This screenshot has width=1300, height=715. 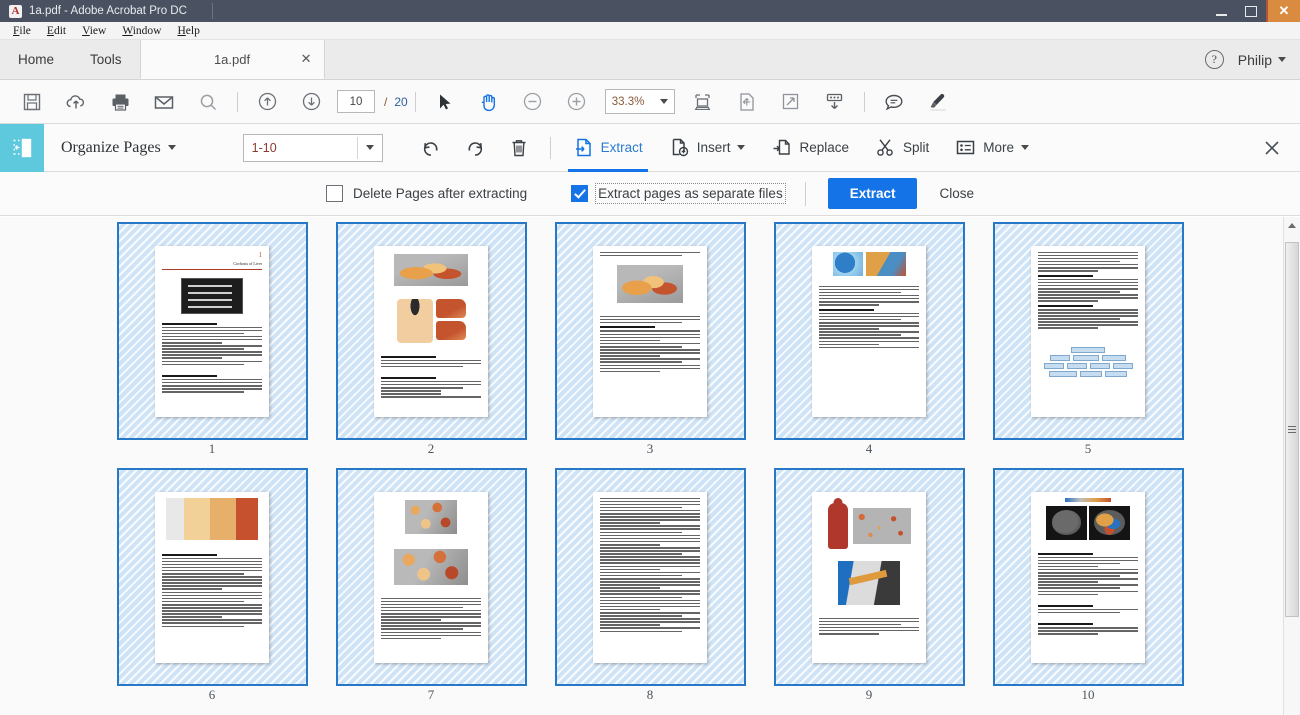 I want to click on close-window-button: ✕, so click(x=1283, y=11).